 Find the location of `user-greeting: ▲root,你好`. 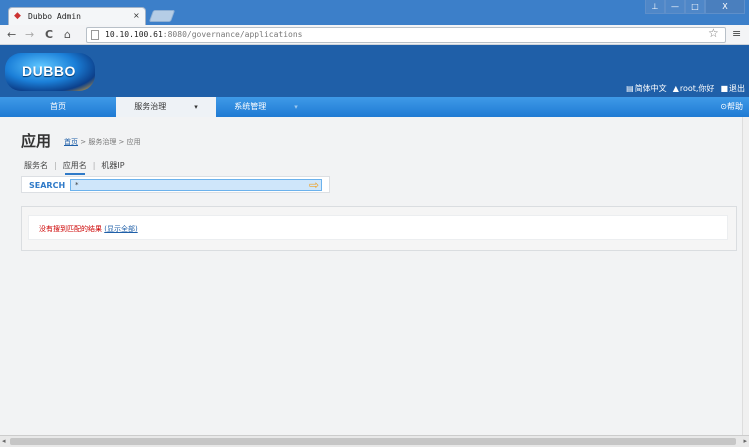

user-greeting: ▲root,你好 is located at coordinates (694, 88).